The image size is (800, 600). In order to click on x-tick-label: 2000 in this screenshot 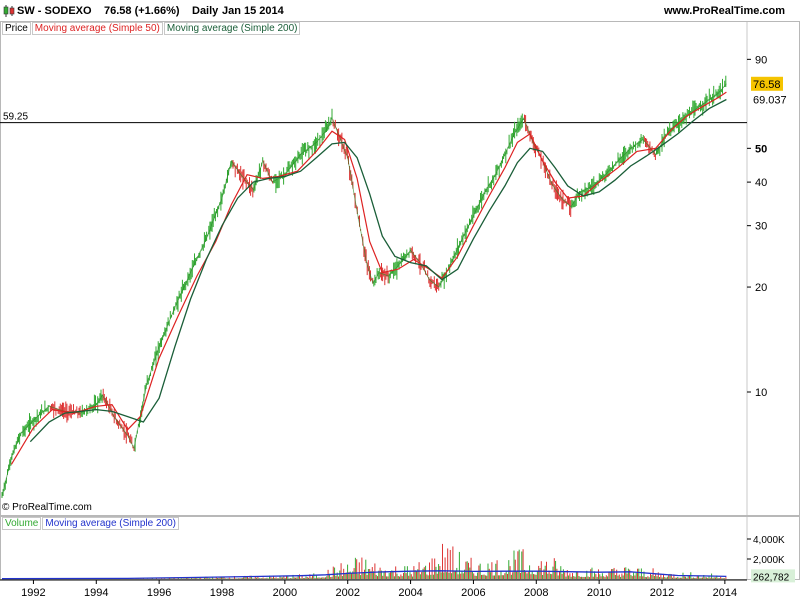, I will do `click(285, 593)`.